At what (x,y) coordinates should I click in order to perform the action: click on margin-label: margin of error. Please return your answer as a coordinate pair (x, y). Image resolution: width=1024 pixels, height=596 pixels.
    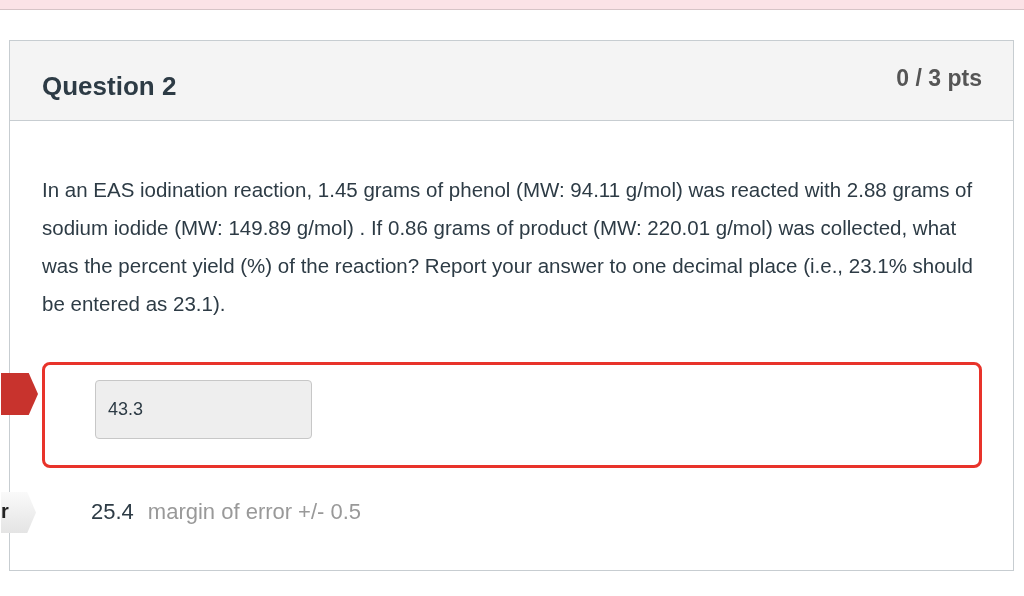
    Looking at the image, I should click on (220, 512).